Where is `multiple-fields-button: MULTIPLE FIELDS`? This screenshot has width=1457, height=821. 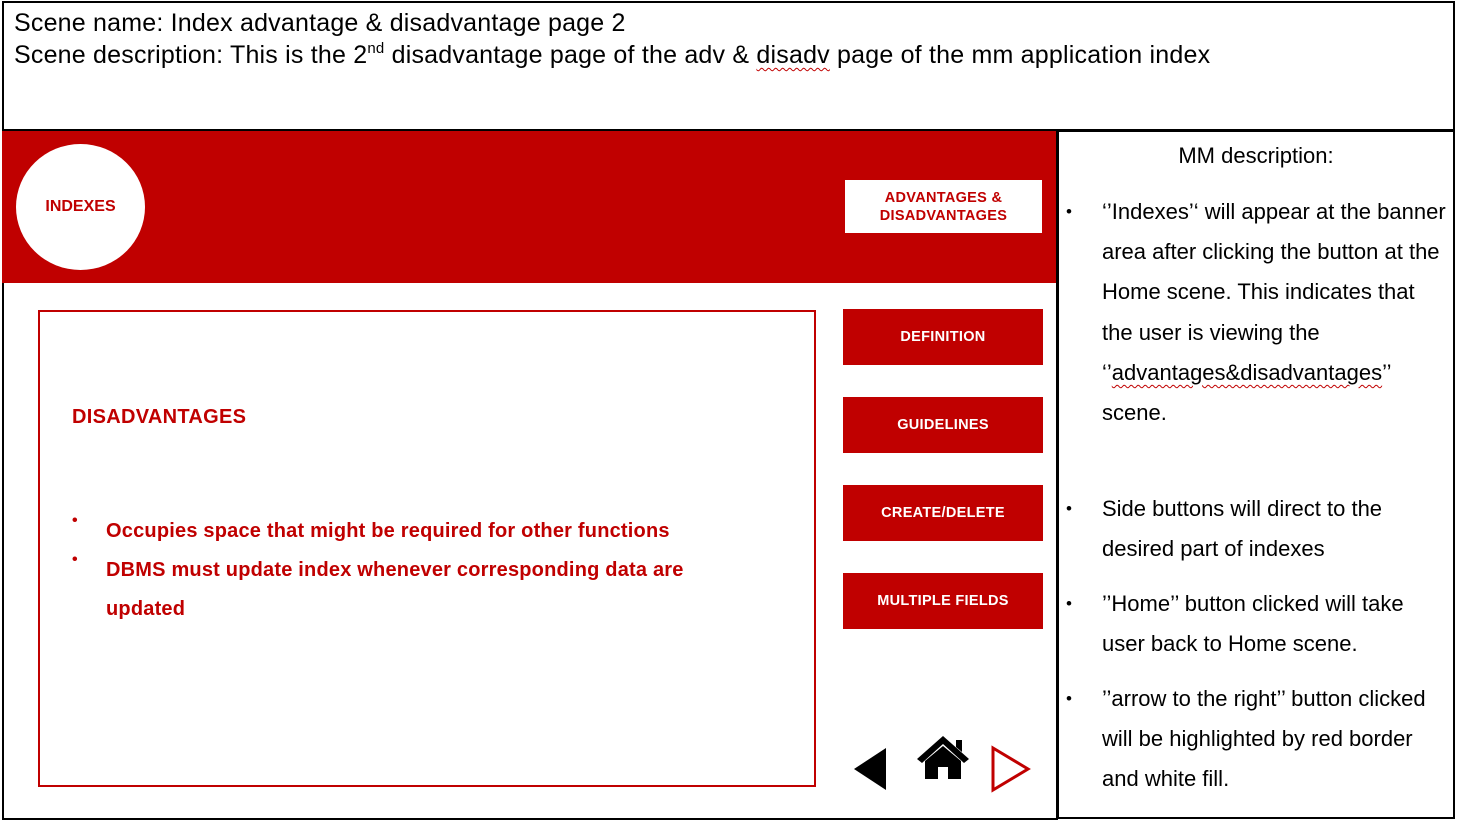 multiple-fields-button: MULTIPLE FIELDS is located at coordinates (943, 601).